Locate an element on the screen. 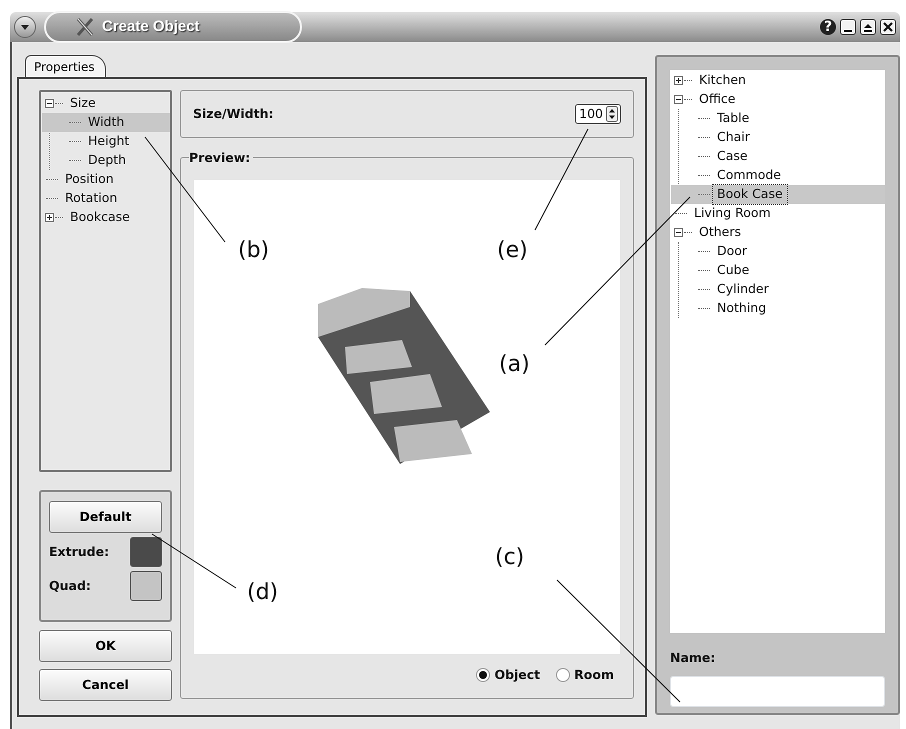  field-label: Extrude: is located at coordinates (79, 551).